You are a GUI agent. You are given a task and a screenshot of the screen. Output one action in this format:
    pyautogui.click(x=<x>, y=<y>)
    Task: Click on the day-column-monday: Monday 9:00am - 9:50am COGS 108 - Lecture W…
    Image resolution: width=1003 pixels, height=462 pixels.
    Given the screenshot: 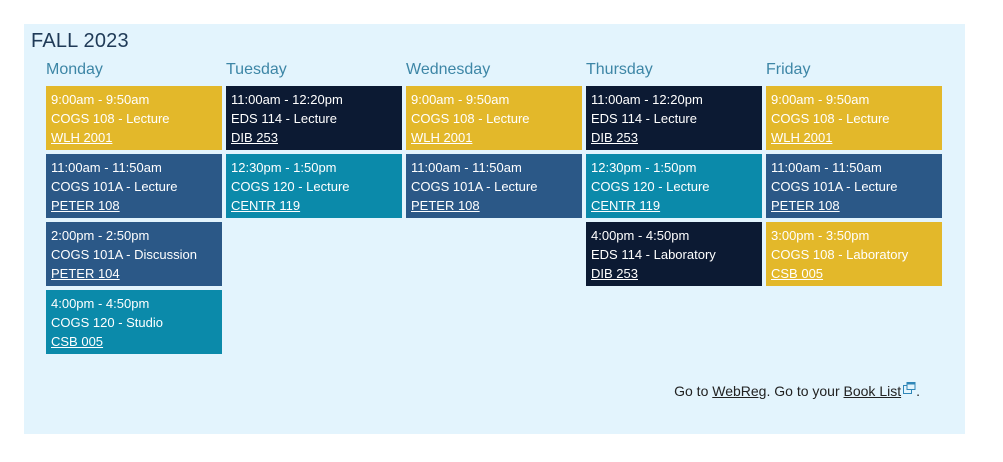 What is the action you would take?
    pyautogui.click(x=134, y=209)
    